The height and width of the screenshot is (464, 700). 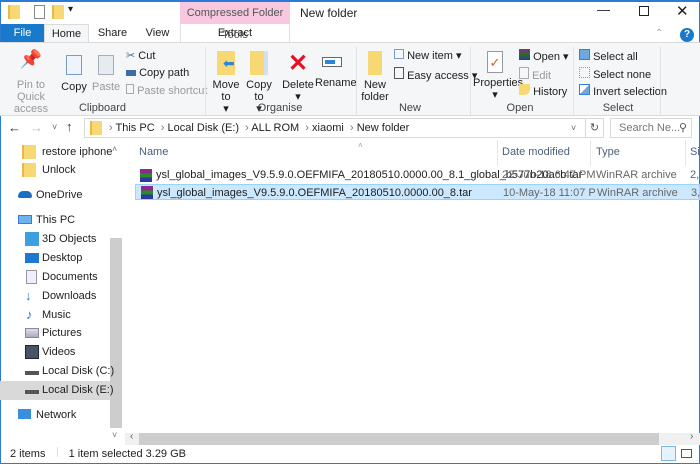 What do you see at coordinates (536, 153) in the screenshot?
I see `column-header-date: Date modified` at bounding box center [536, 153].